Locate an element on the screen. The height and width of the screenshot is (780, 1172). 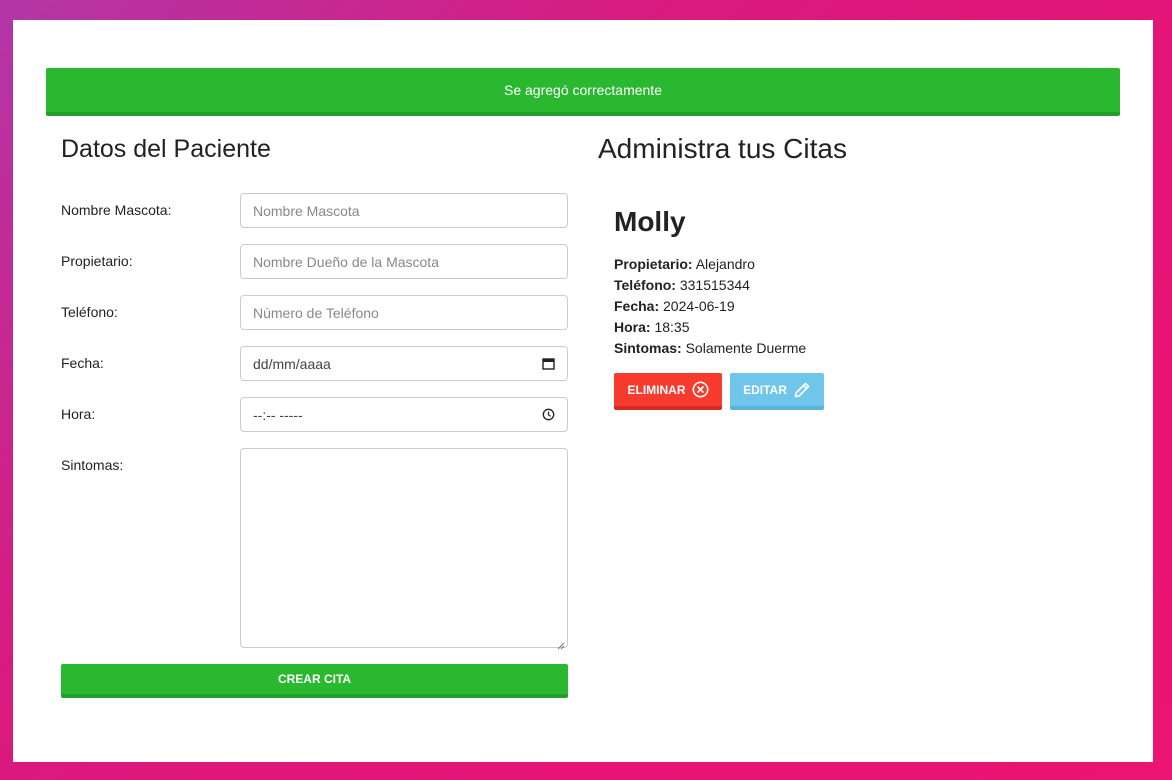
clock-icon is located at coordinates (548, 414).